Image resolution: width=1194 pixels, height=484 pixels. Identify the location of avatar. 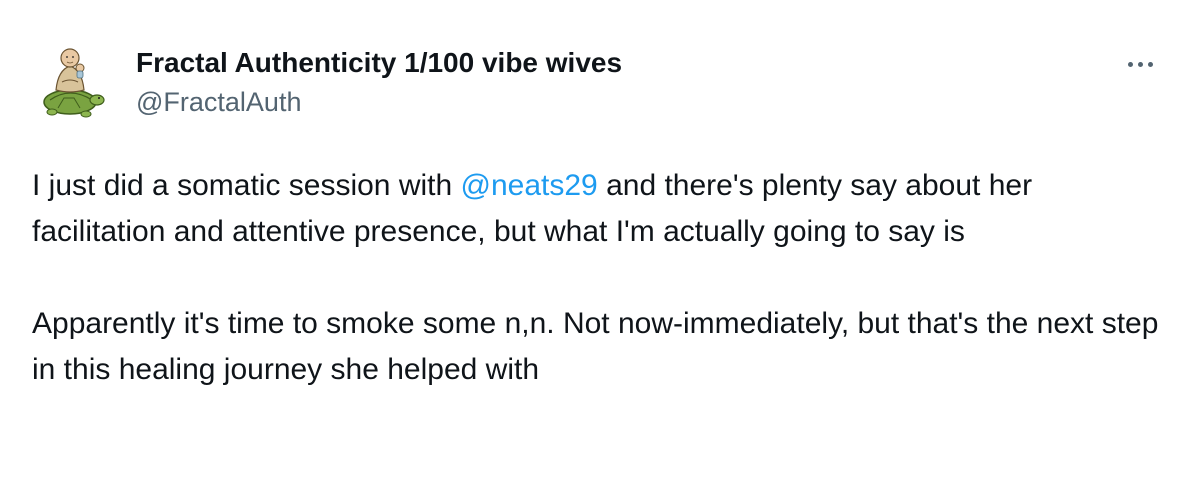
(71, 81).